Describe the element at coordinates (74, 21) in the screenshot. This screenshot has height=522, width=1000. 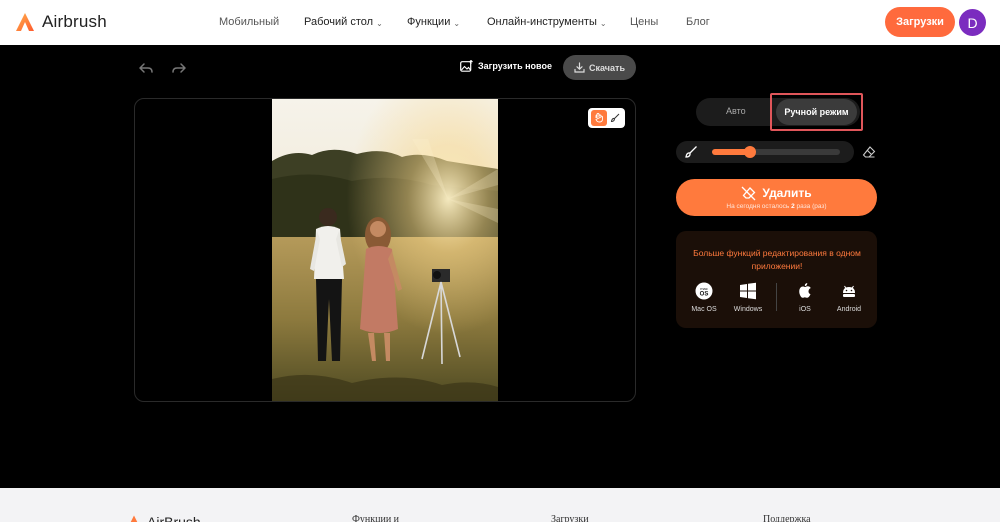
I see `logo-text: Airbrush` at that location.